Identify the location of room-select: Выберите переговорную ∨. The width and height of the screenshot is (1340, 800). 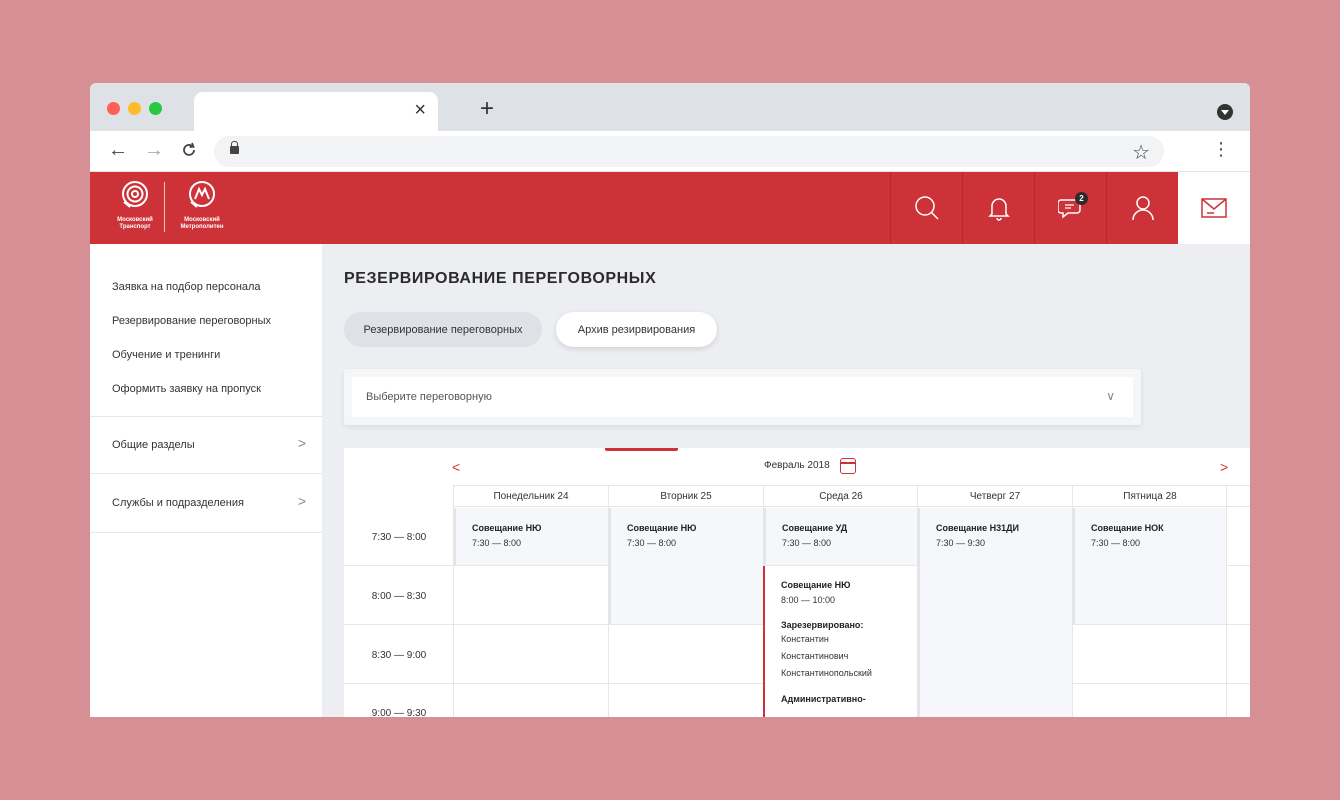
(742, 397).